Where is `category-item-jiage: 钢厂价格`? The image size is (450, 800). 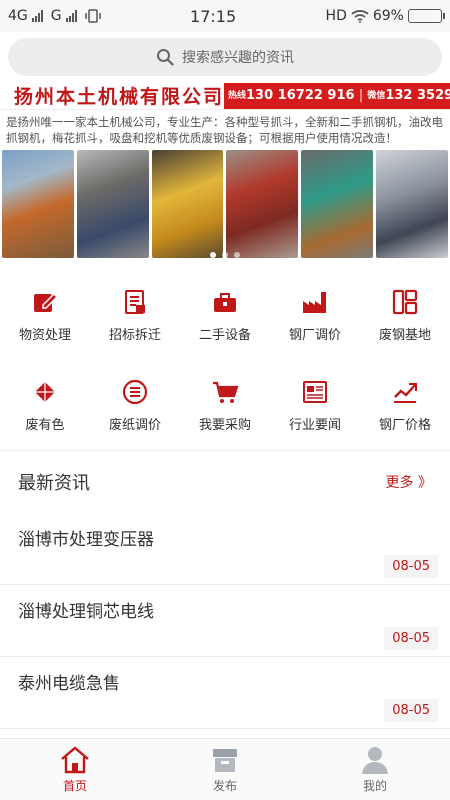
category-item-jiage: 钢厂价格 is located at coordinates (405, 405).